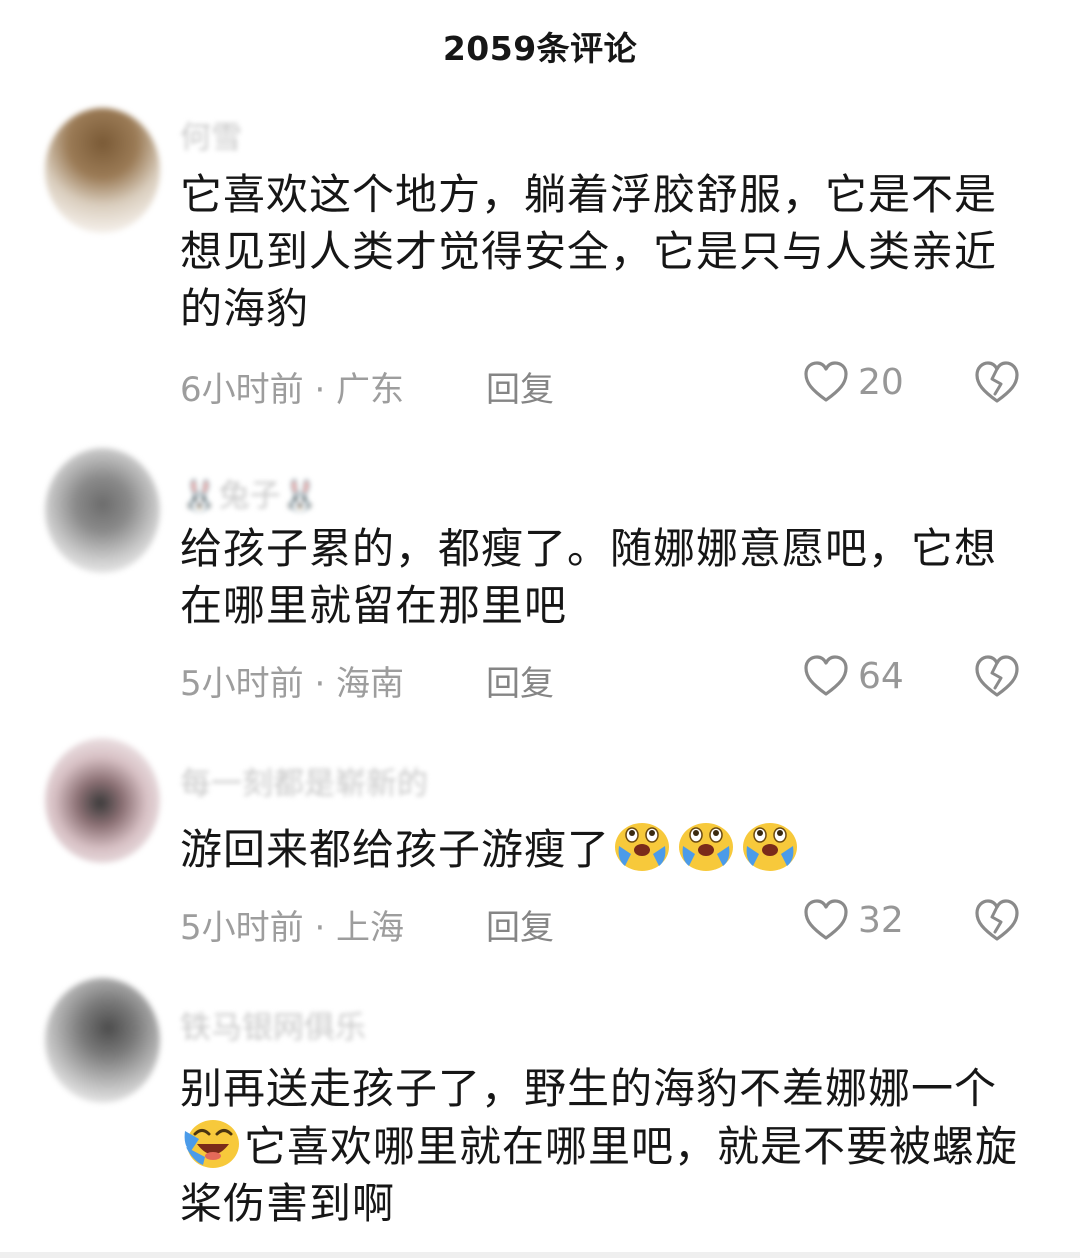 The image size is (1080, 1258). What do you see at coordinates (881, 382) in the screenshot?
I see `like-count: 20` at bounding box center [881, 382].